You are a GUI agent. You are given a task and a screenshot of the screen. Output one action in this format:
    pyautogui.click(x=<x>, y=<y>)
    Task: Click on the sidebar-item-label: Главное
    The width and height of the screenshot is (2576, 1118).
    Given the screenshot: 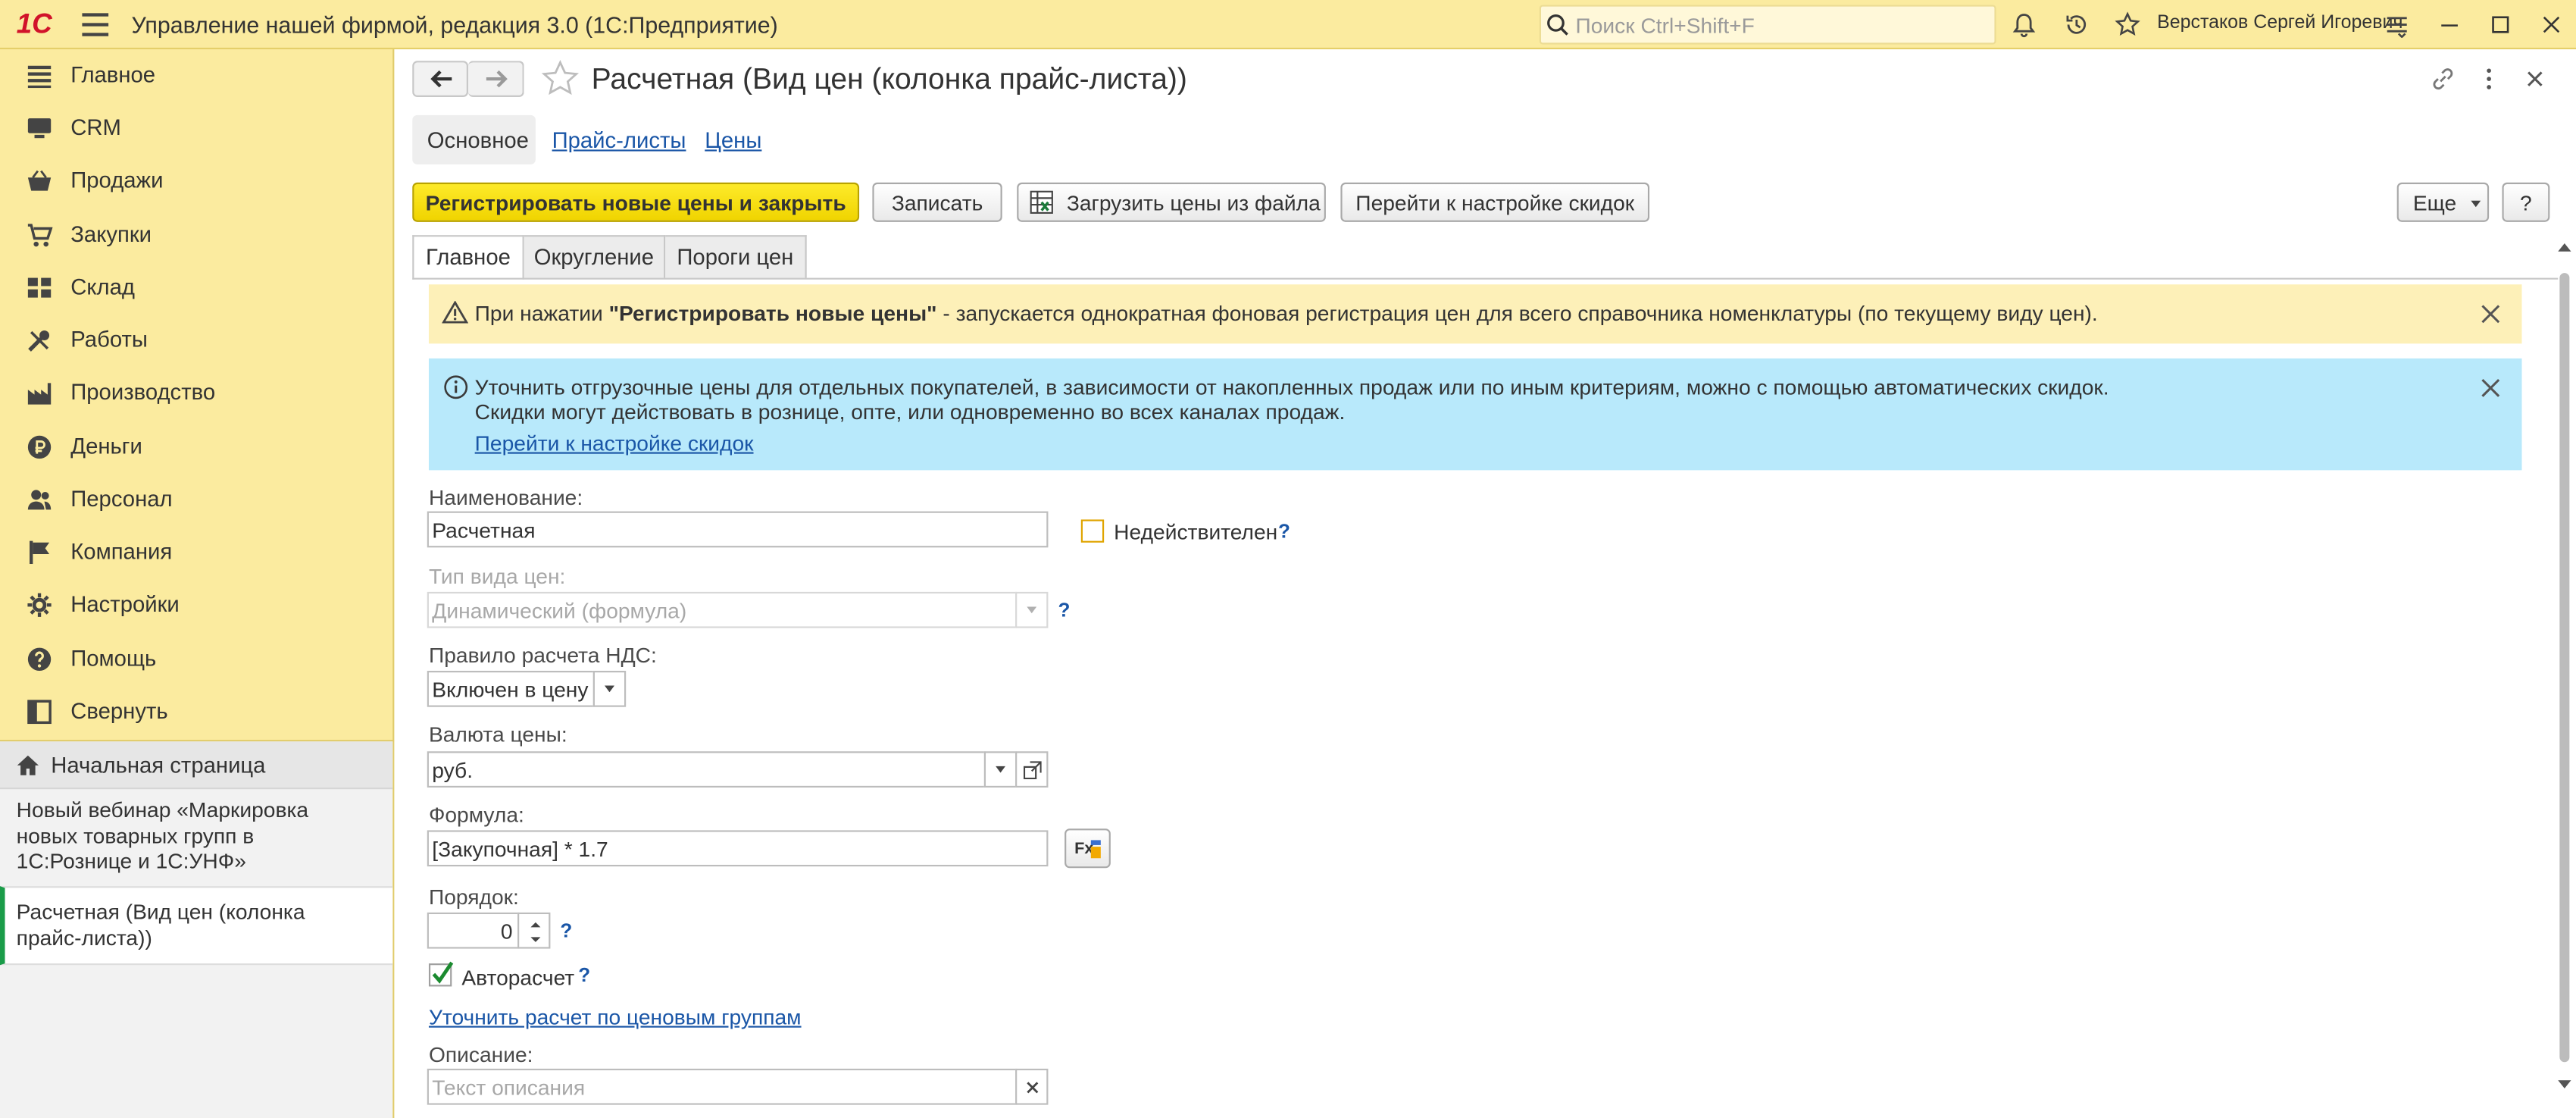 What is the action you would take?
    pyautogui.click(x=113, y=74)
    